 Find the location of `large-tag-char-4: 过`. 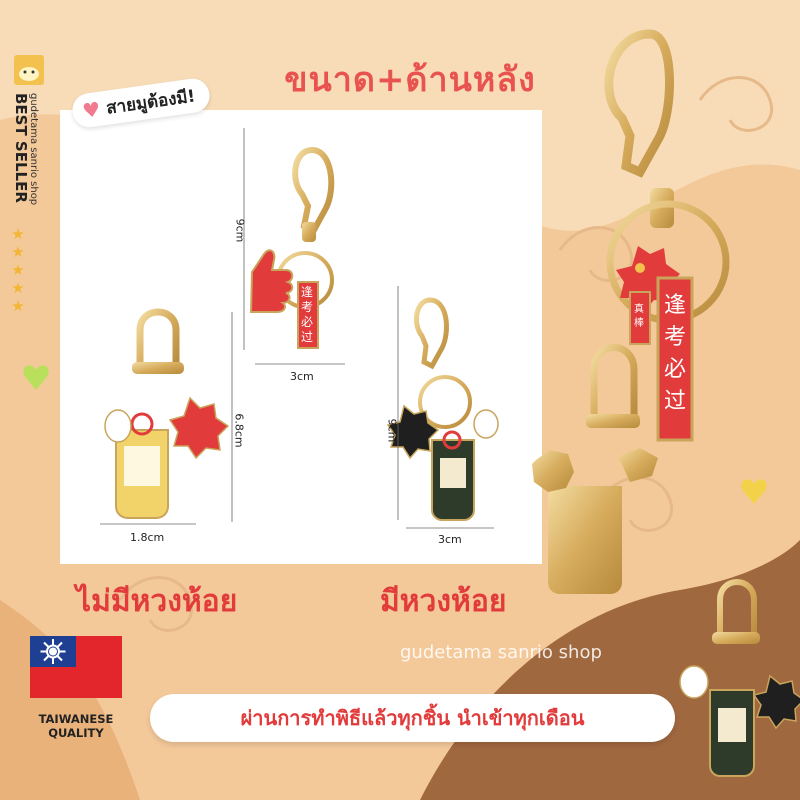

large-tag-char-4: 过 is located at coordinates (675, 401).